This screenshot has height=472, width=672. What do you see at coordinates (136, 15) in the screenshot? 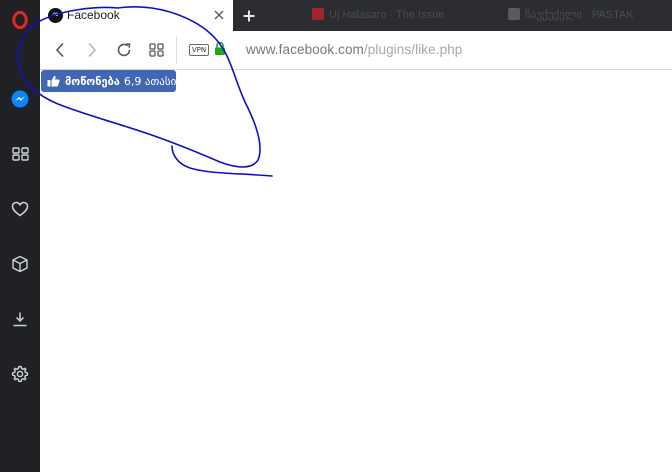
I see `tab-facebook: ∞ Facebook` at bounding box center [136, 15].